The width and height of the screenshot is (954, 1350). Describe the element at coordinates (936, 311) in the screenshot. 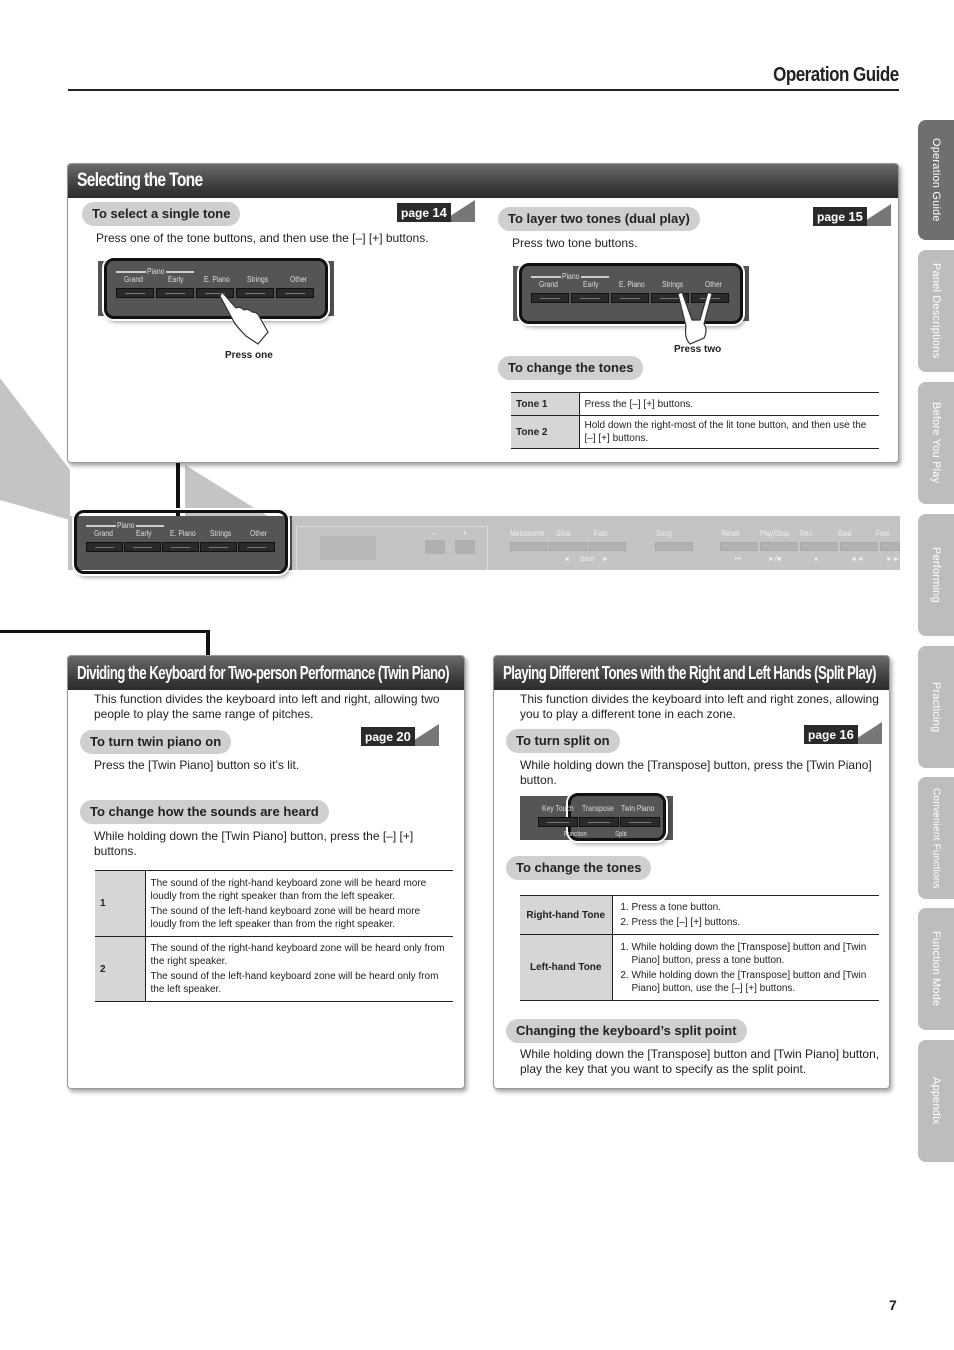

I see `side-tab-panel-descriptions: Panel Descriptions` at that location.